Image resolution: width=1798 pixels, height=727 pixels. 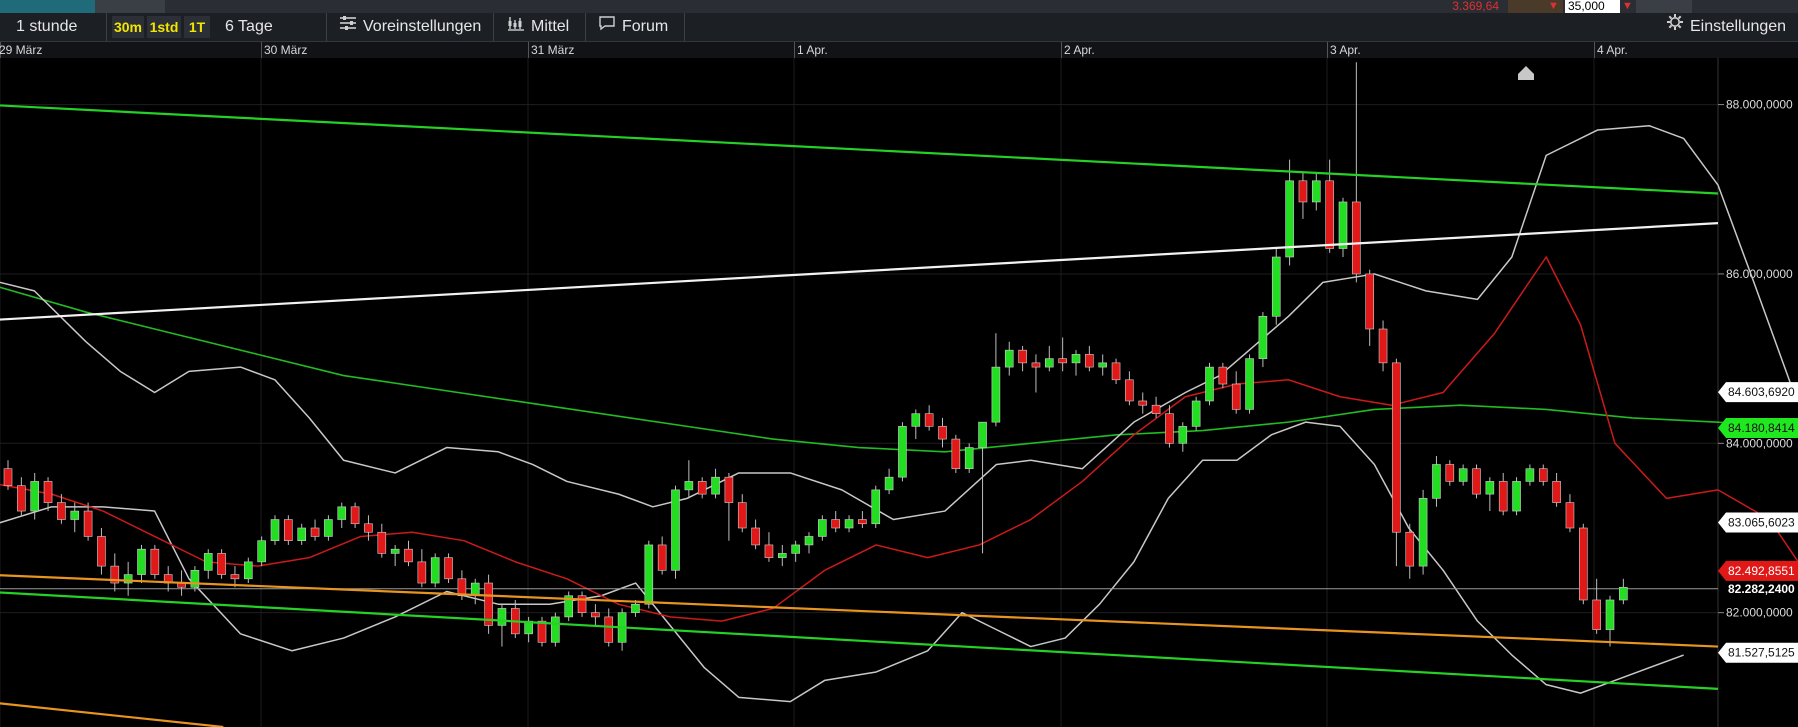 What do you see at coordinates (1759, 105) in the screenshot?
I see `y-tick-label: 88.000,0000` at bounding box center [1759, 105].